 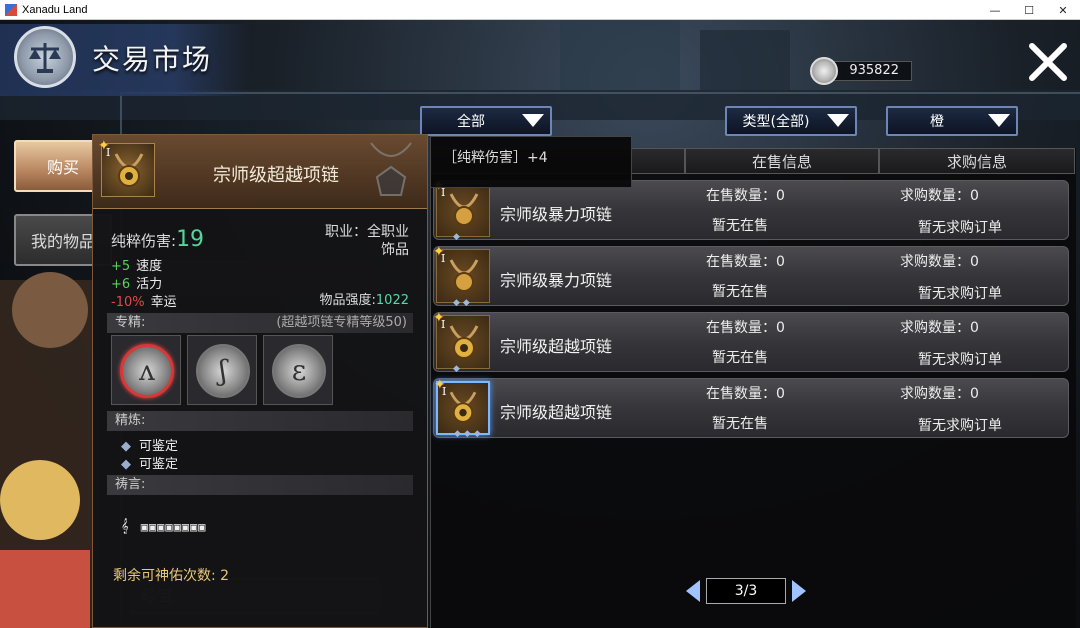 I want to click on sub-stat: -10% 幸运, so click(x=144, y=300).